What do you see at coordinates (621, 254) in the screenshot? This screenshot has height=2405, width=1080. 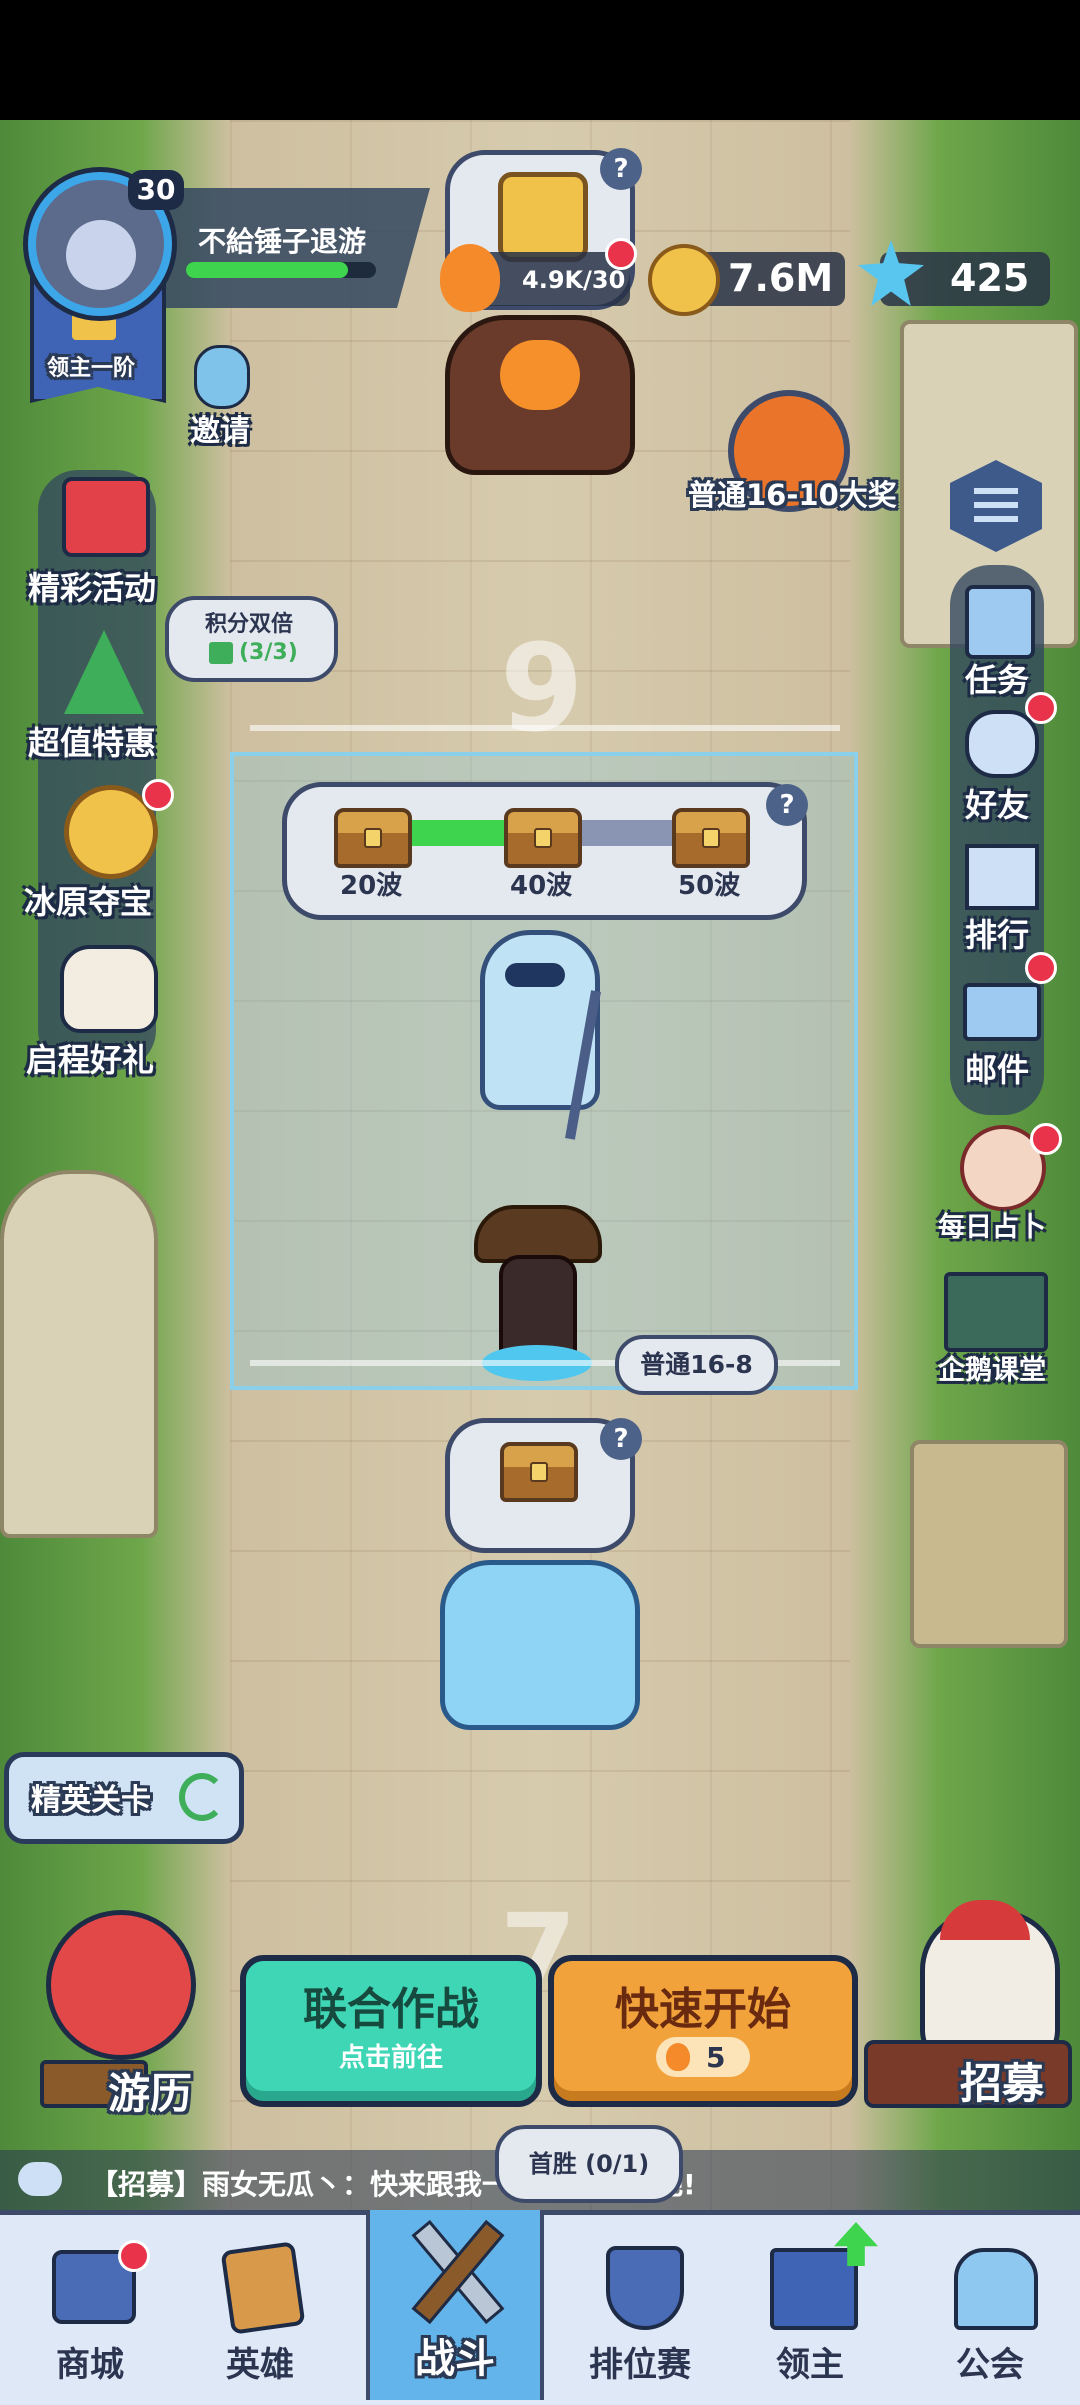 I see `stamina-alert-dot` at bounding box center [621, 254].